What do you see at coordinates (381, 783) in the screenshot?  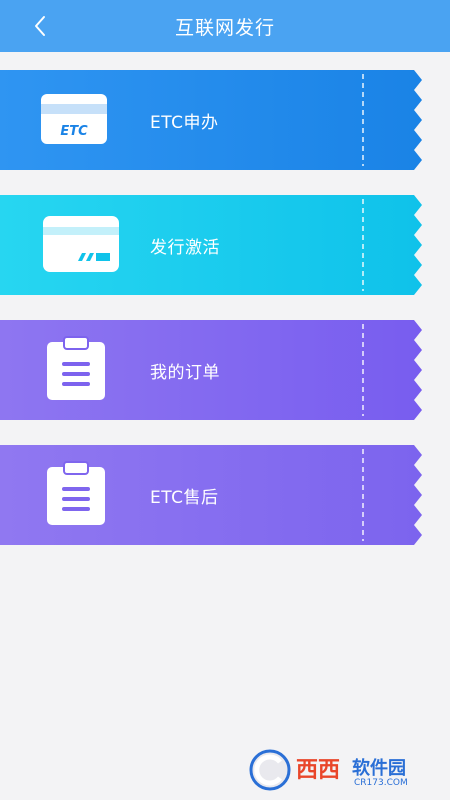 I see `watermark-domain: CR173.COM` at bounding box center [381, 783].